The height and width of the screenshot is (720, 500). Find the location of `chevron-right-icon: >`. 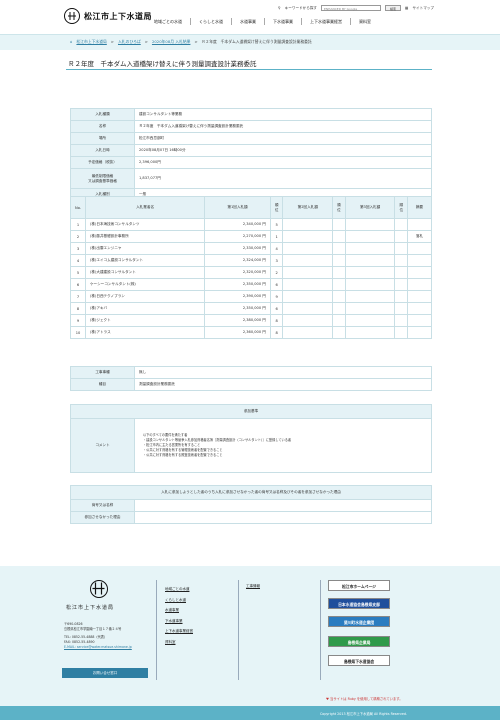

chevron-right-icon: > is located at coordinates (196, 41).